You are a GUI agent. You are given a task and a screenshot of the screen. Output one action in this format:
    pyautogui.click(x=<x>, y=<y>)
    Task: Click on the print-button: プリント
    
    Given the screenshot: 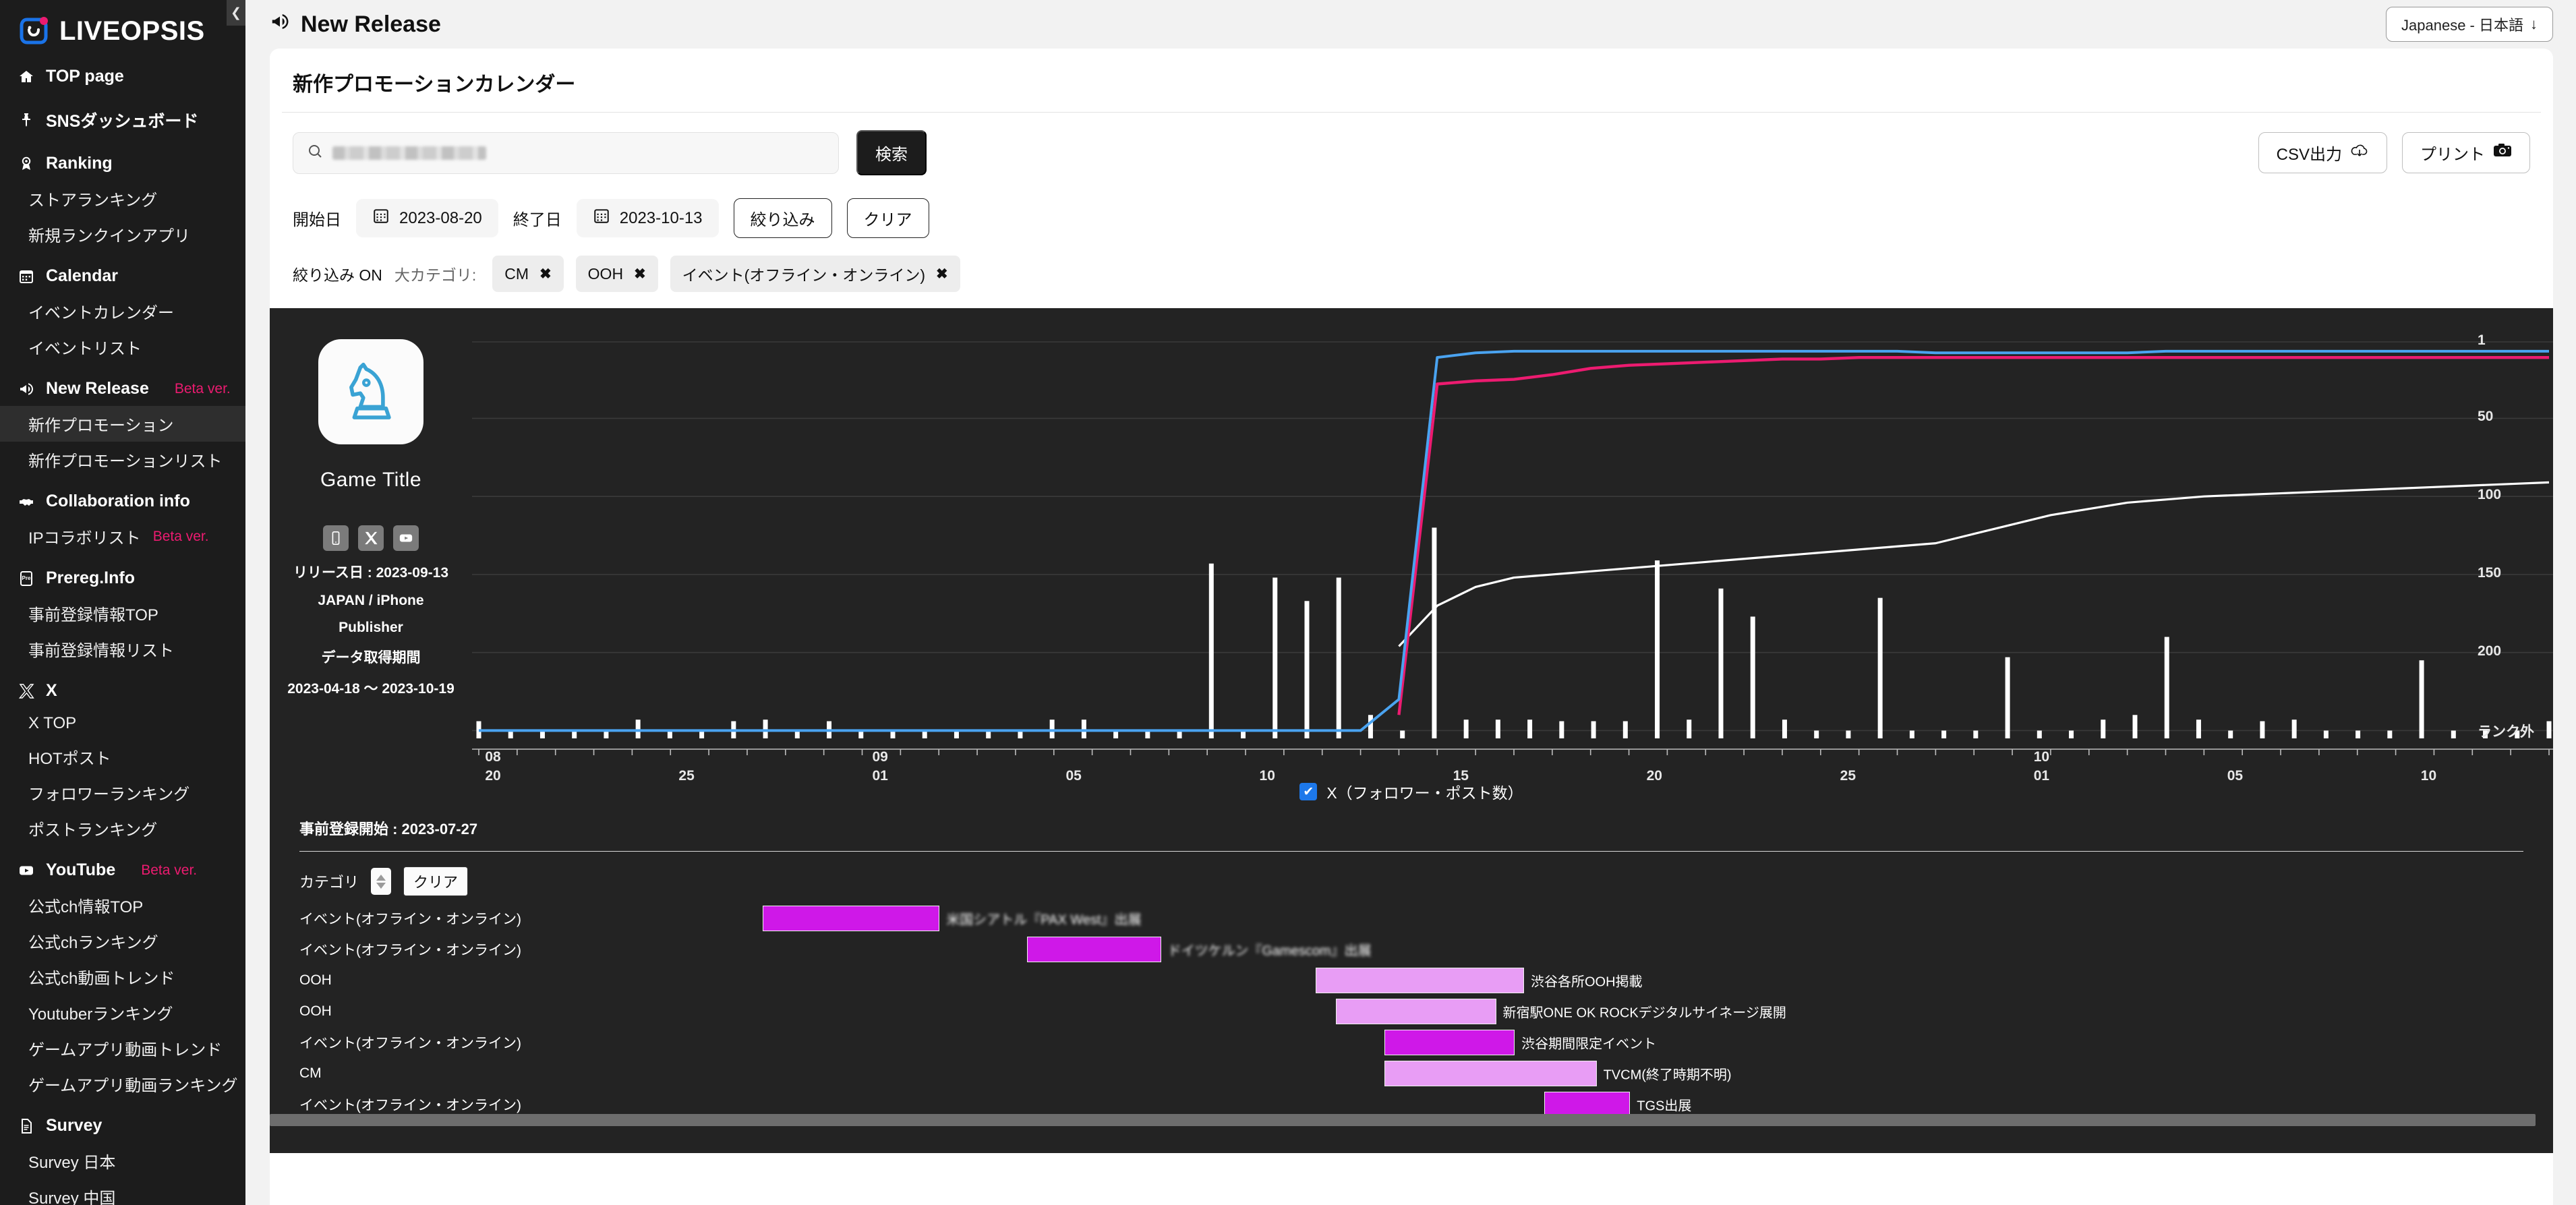 What is the action you would take?
    pyautogui.click(x=2466, y=152)
    